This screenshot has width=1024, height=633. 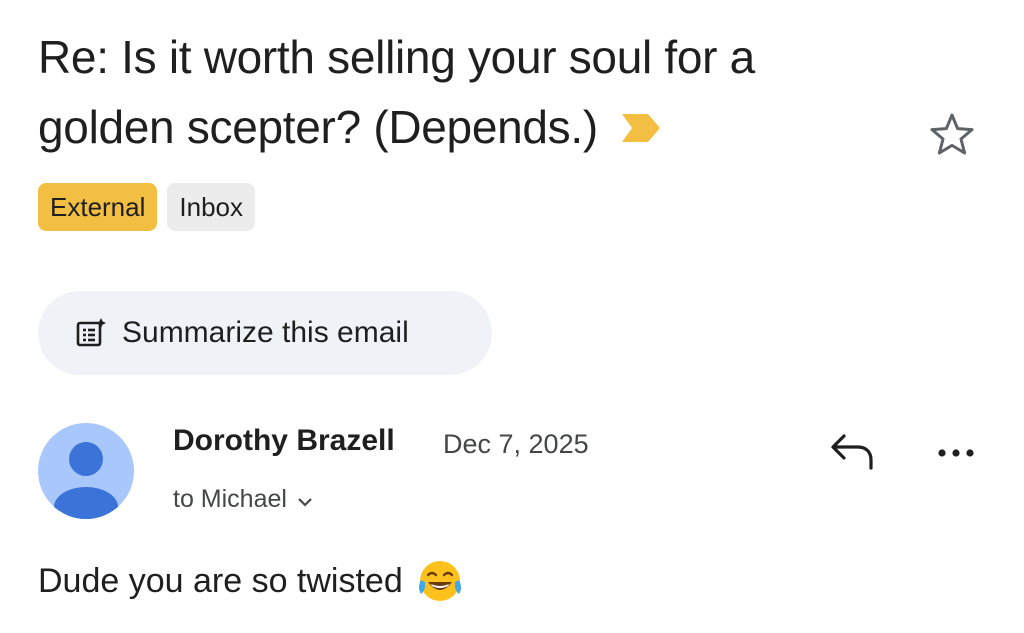 I want to click on avatar, so click(x=86, y=471).